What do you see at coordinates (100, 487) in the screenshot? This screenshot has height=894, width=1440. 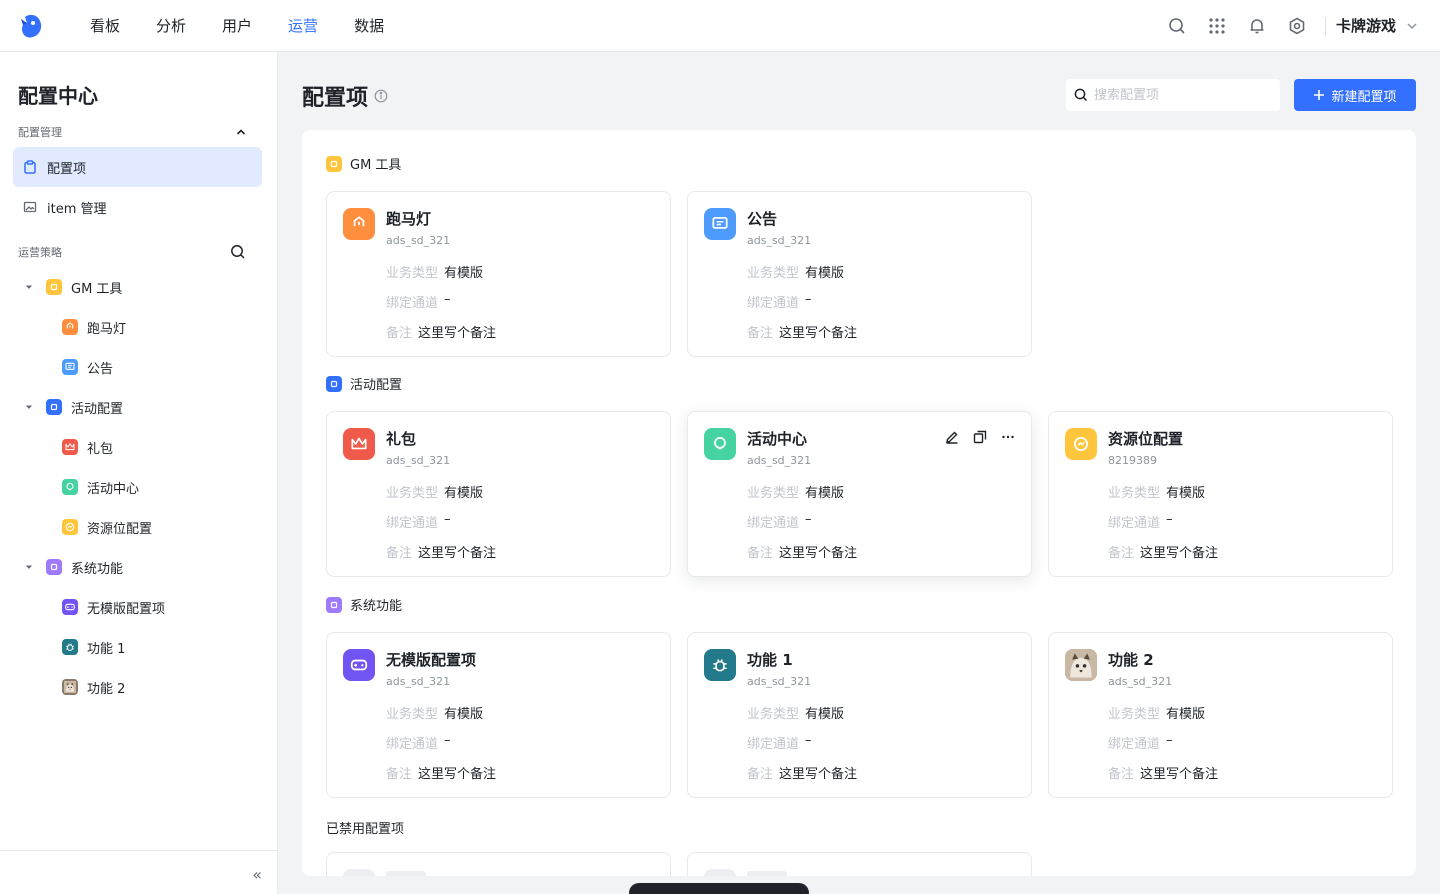 I see `tree-item: 活动中心` at bounding box center [100, 487].